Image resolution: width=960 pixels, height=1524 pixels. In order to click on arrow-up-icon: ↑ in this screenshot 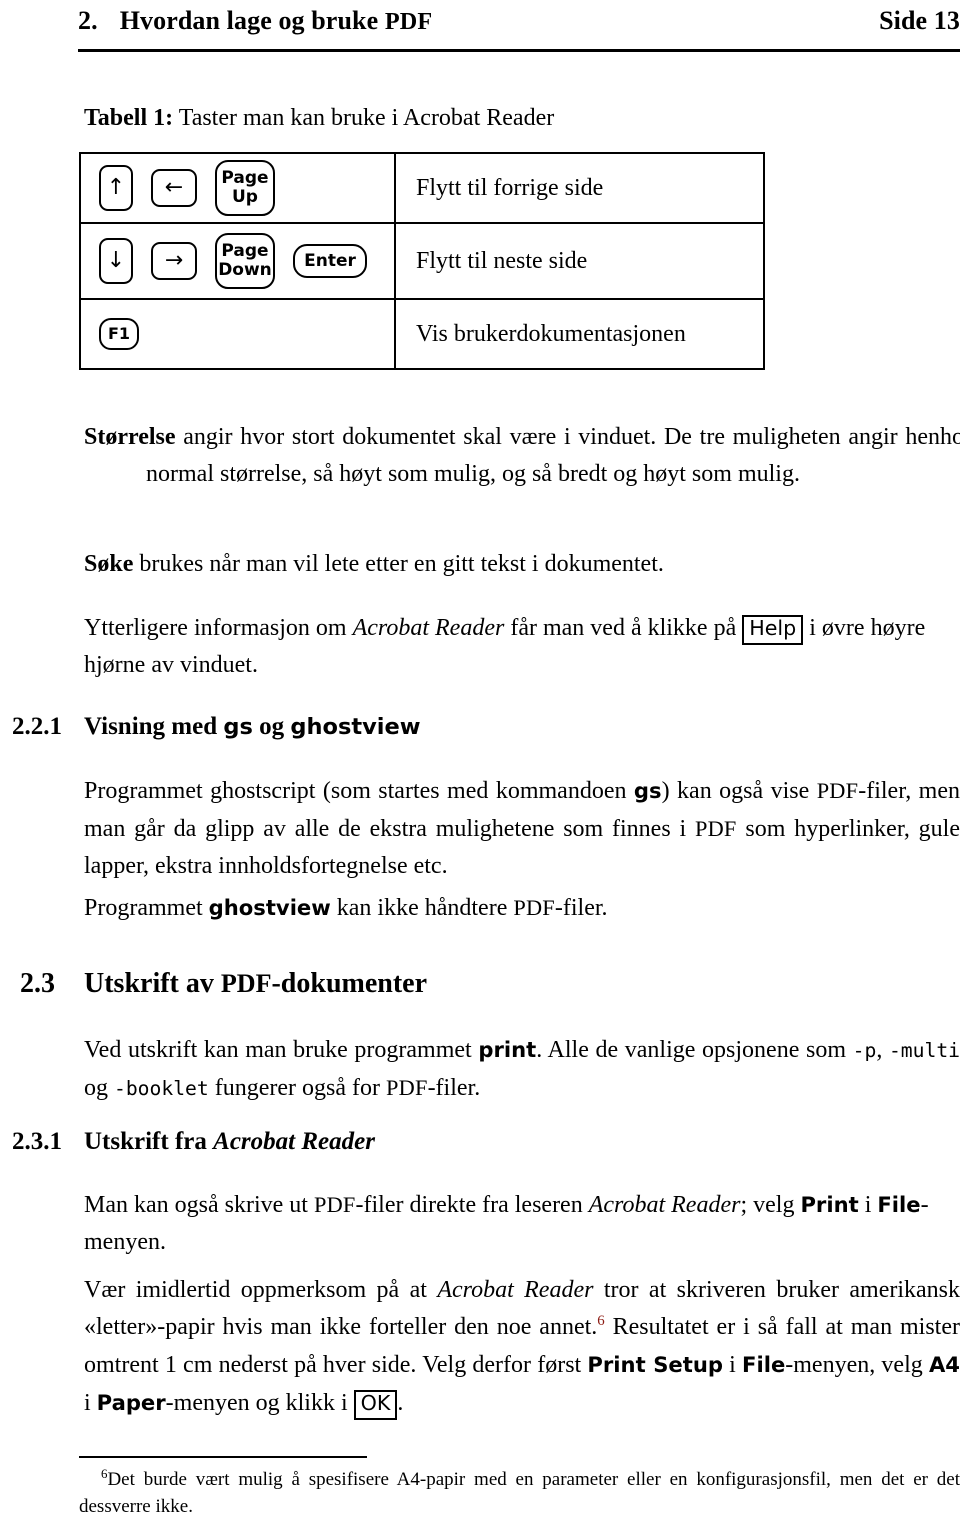, I will do `click(116, 187)`.